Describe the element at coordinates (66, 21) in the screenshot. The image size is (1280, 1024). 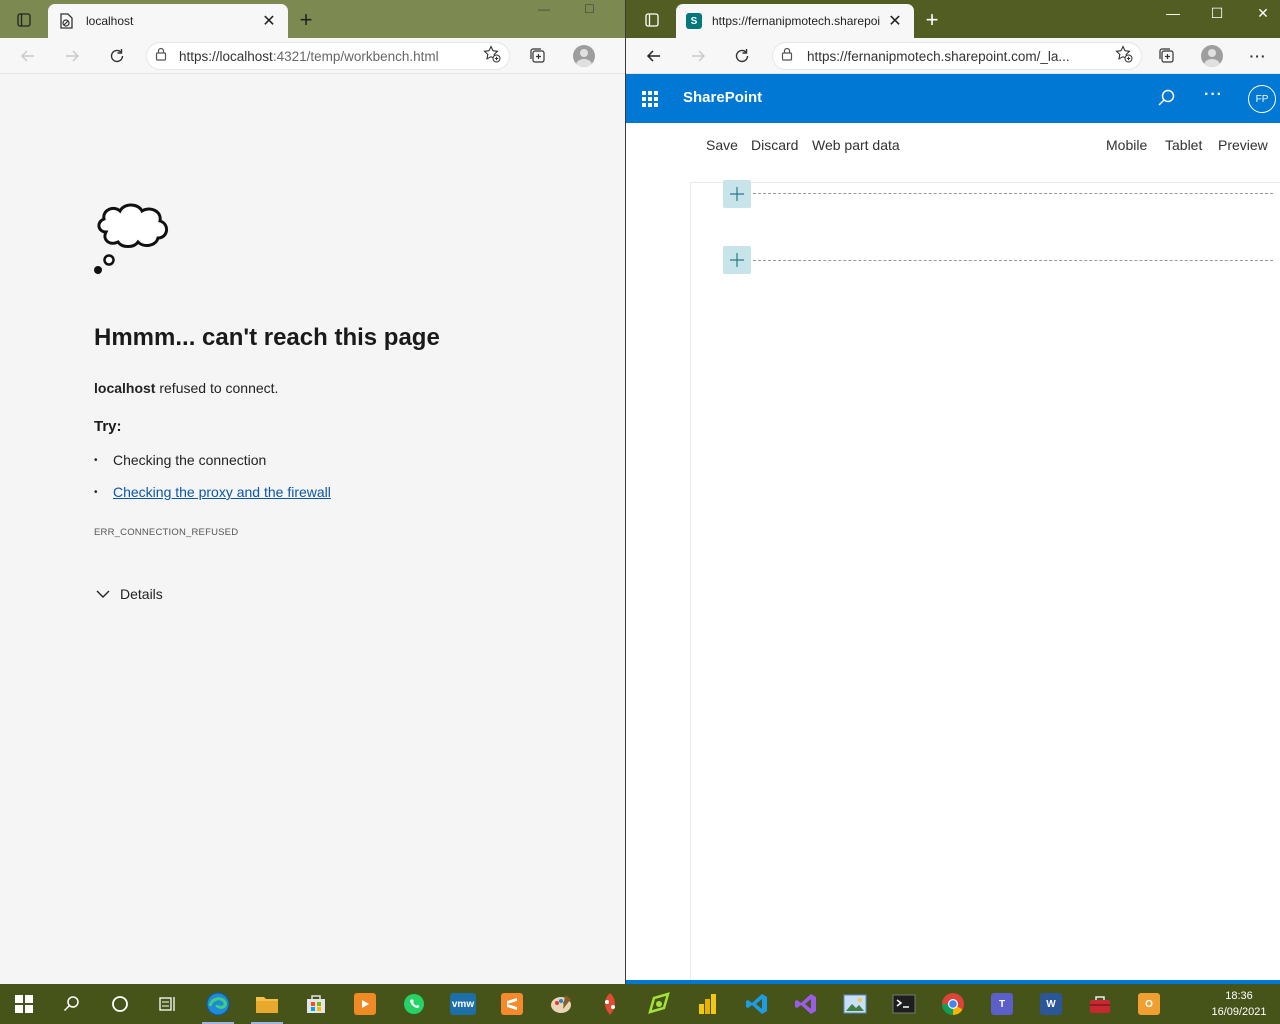
I see `broken-page-icon` at that location.